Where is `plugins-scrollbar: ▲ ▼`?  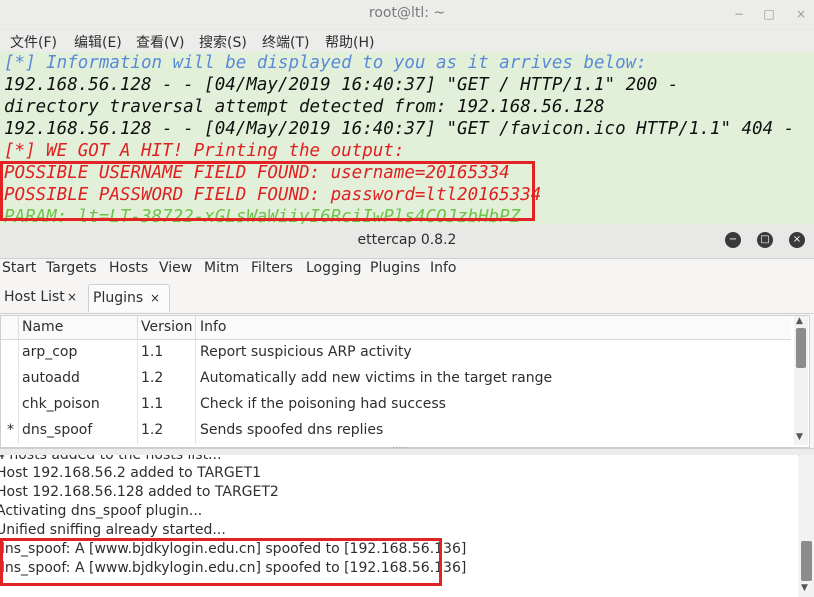 plugins-scrollbar: ▲ ▼ is located at coordinates (801, 380).